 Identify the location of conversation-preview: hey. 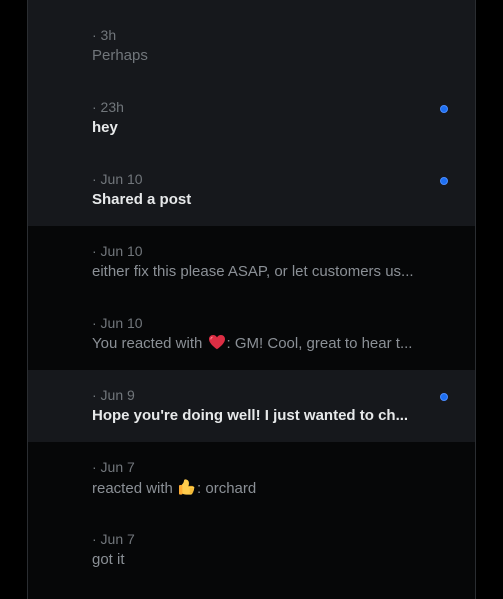
(105, 127).